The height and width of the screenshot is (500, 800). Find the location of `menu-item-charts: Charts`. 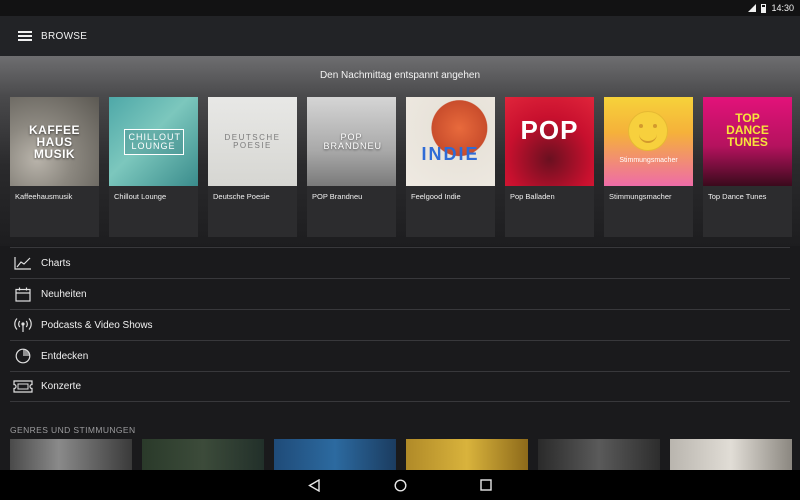

menu-item-charts: Charts is located at coordinates (400, 262).